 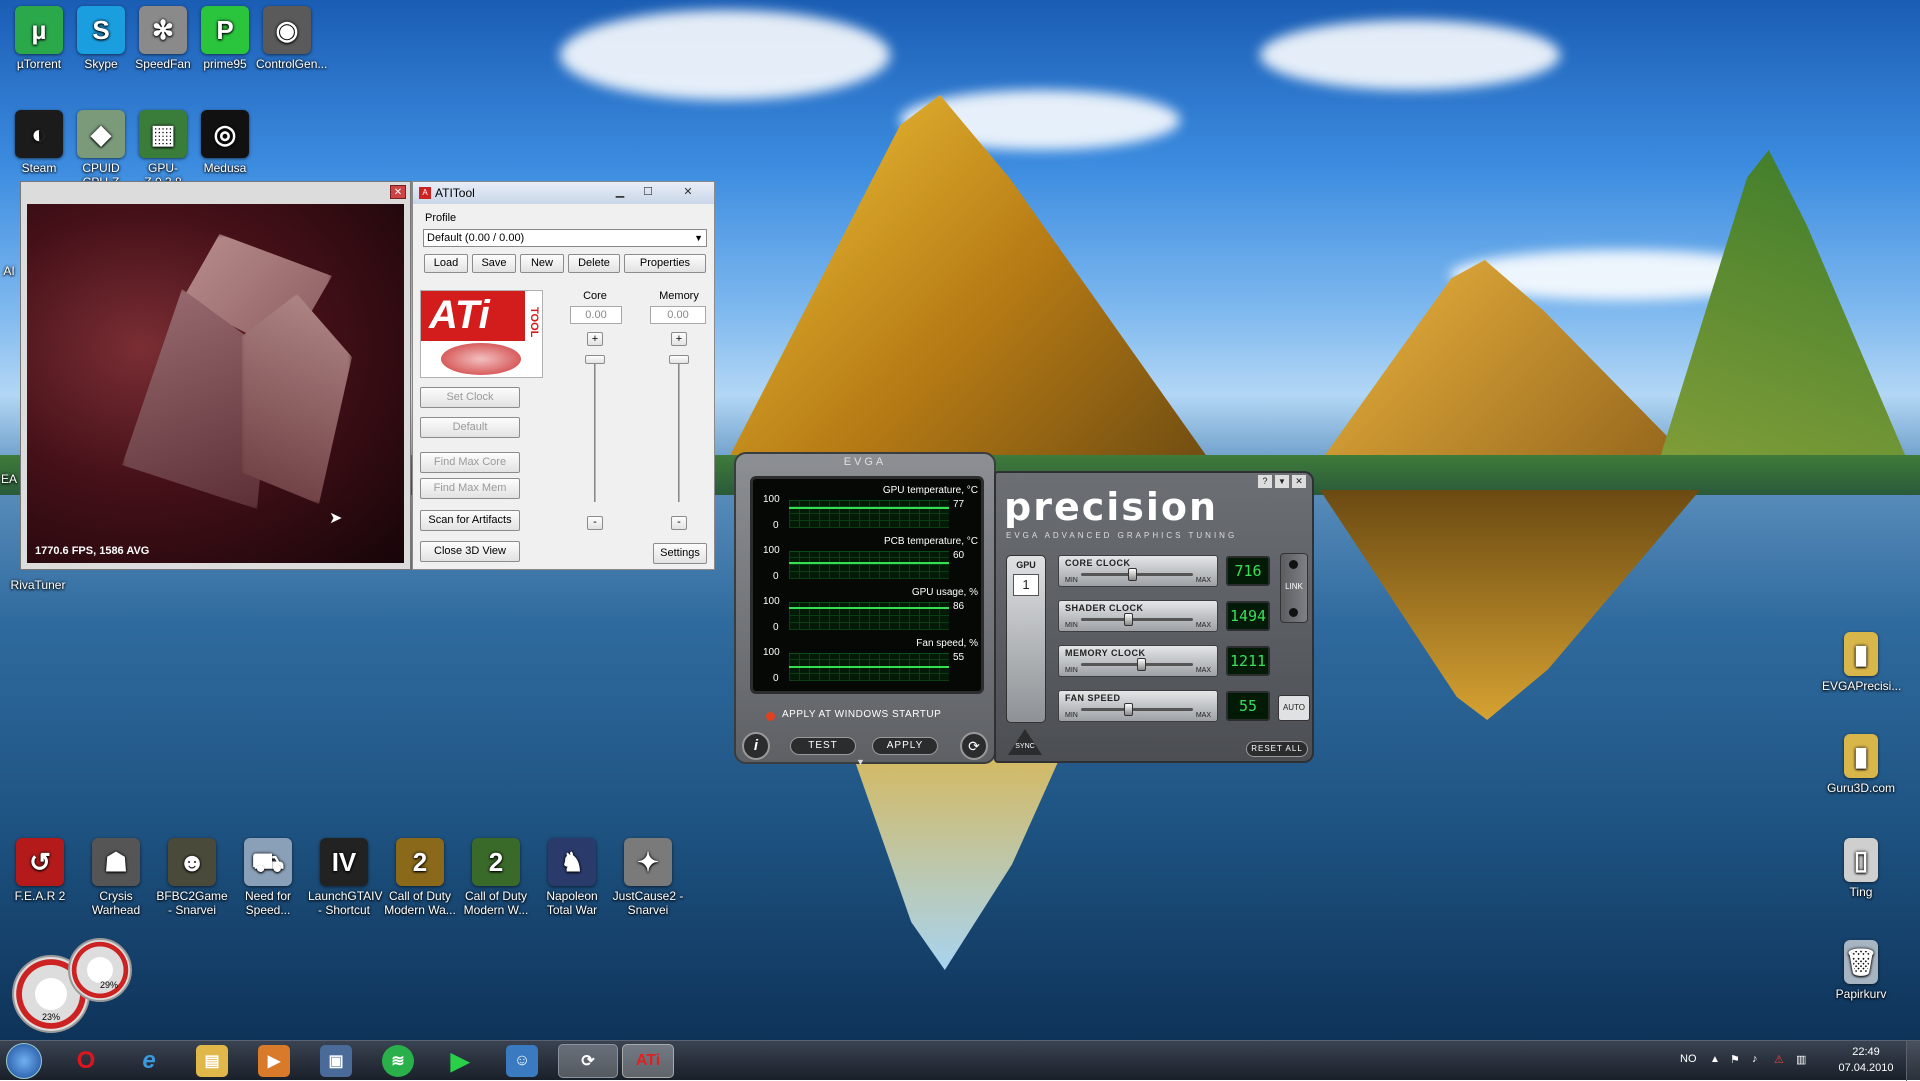 I want to click on explorer-icon: ▤, so click(x=212, y=1061).